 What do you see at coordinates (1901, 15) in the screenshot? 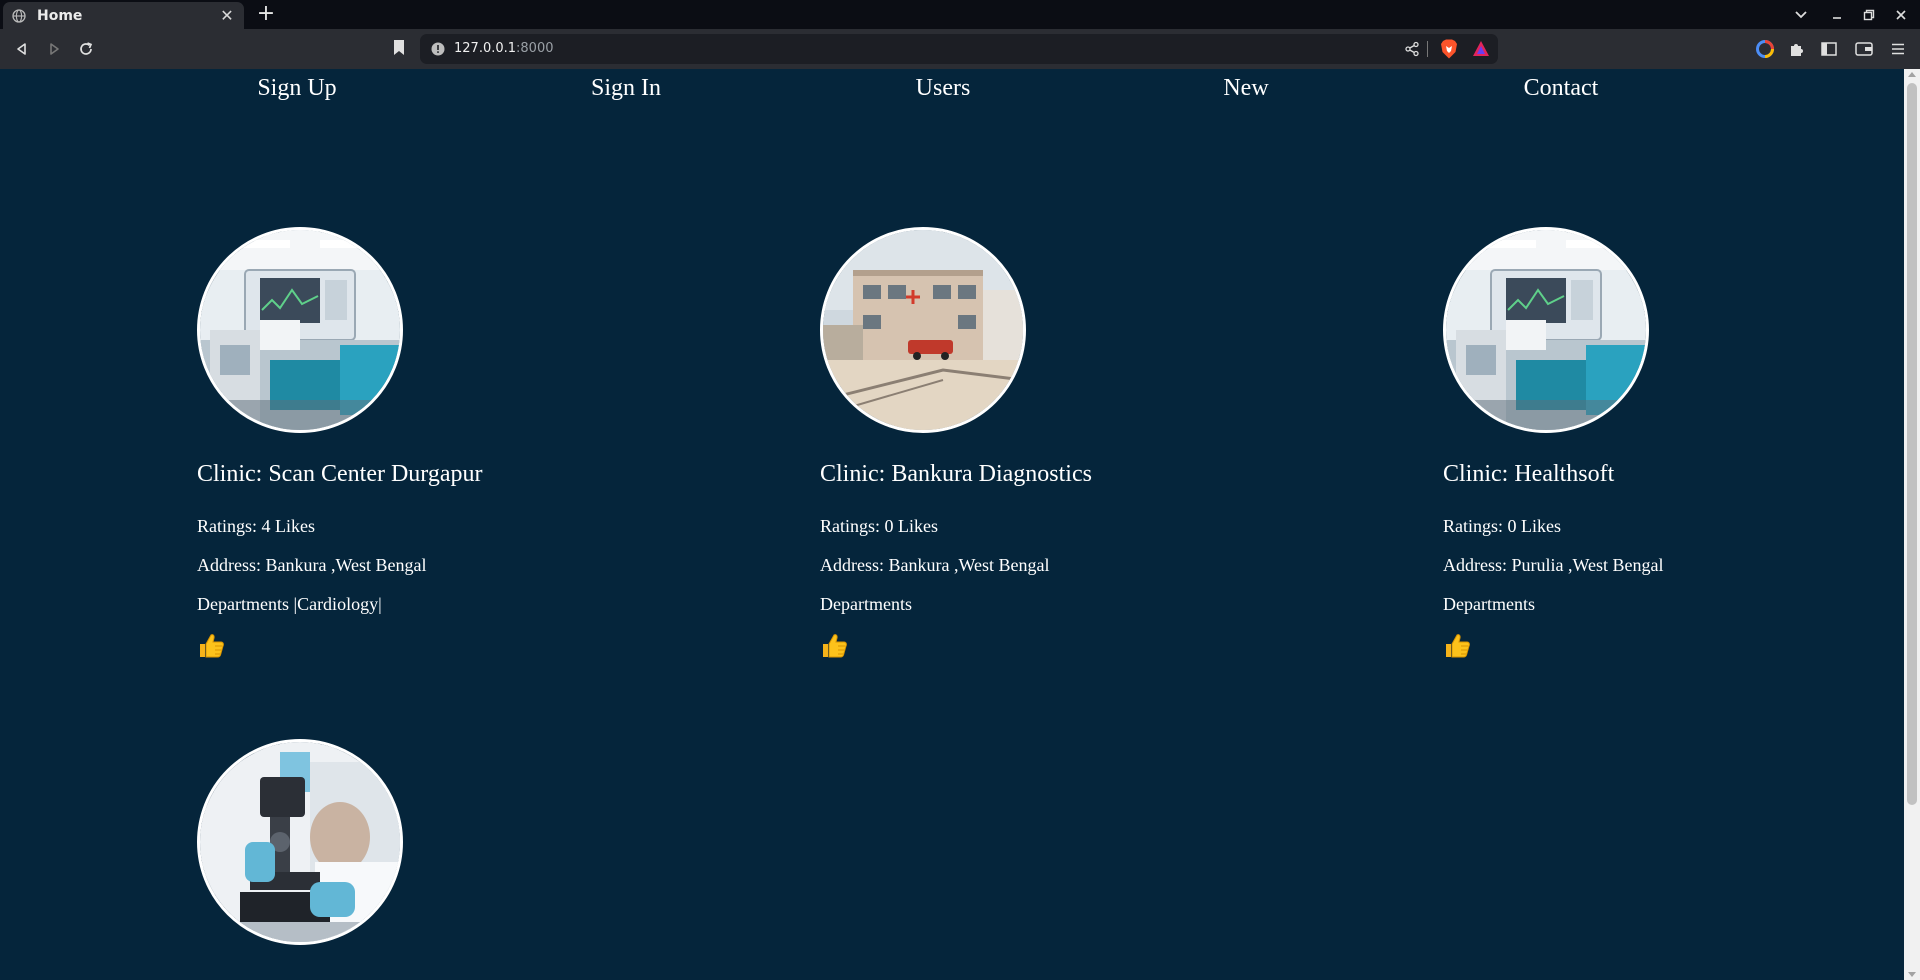
I see `close-window-button` at bounding box center [1901, 15].